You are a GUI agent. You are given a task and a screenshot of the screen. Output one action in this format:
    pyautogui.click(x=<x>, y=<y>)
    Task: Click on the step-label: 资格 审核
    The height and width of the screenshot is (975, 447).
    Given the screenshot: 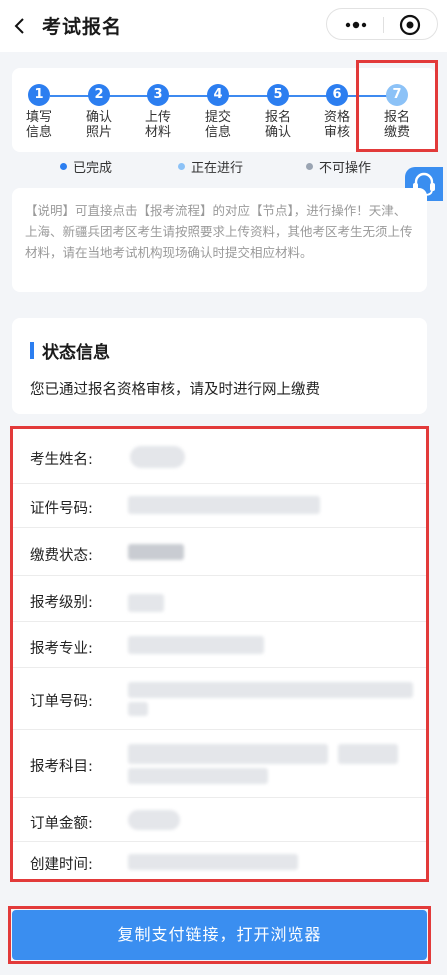 What is the action you would take?
    pyautogui.click(x=336, y=125)
    